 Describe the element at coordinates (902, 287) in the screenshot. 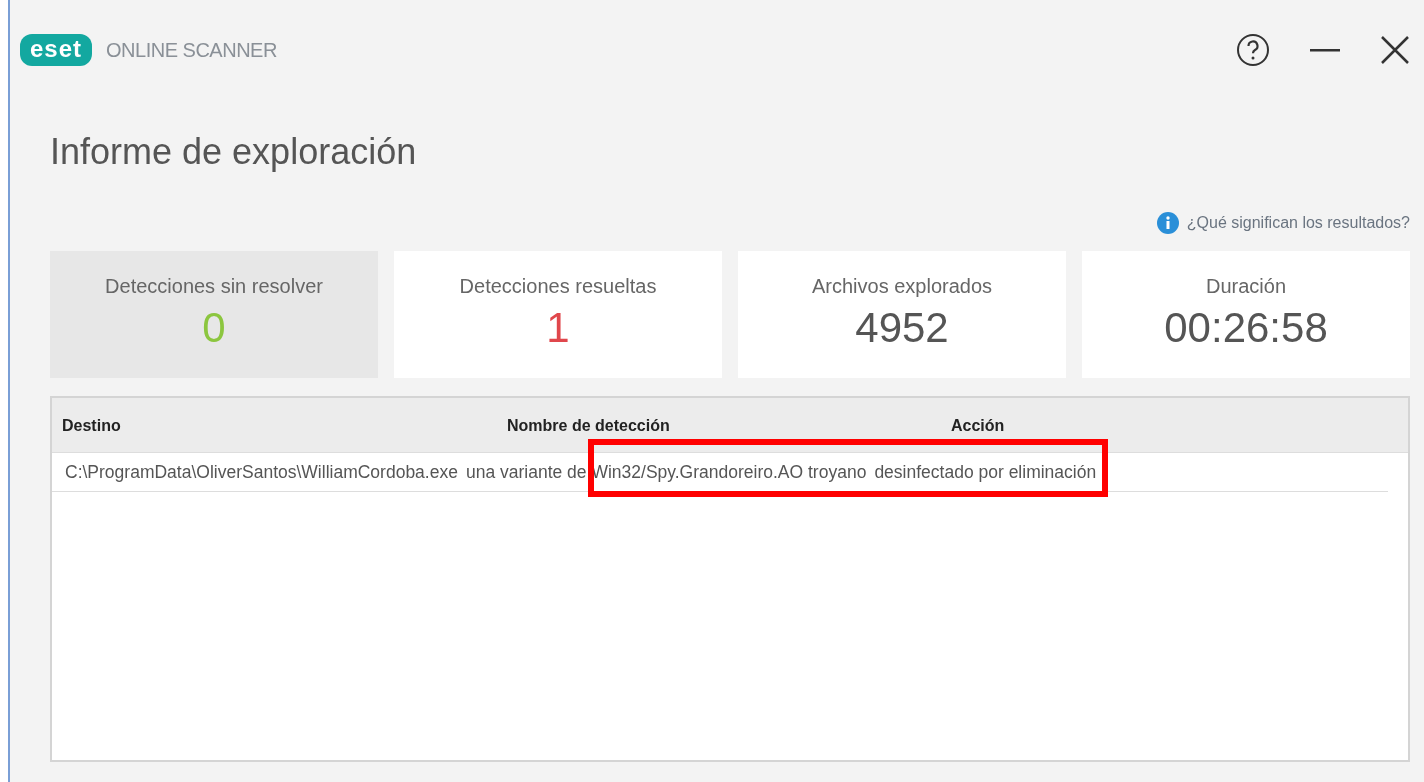

I see `stat-label: Archivos explorados` at that location.